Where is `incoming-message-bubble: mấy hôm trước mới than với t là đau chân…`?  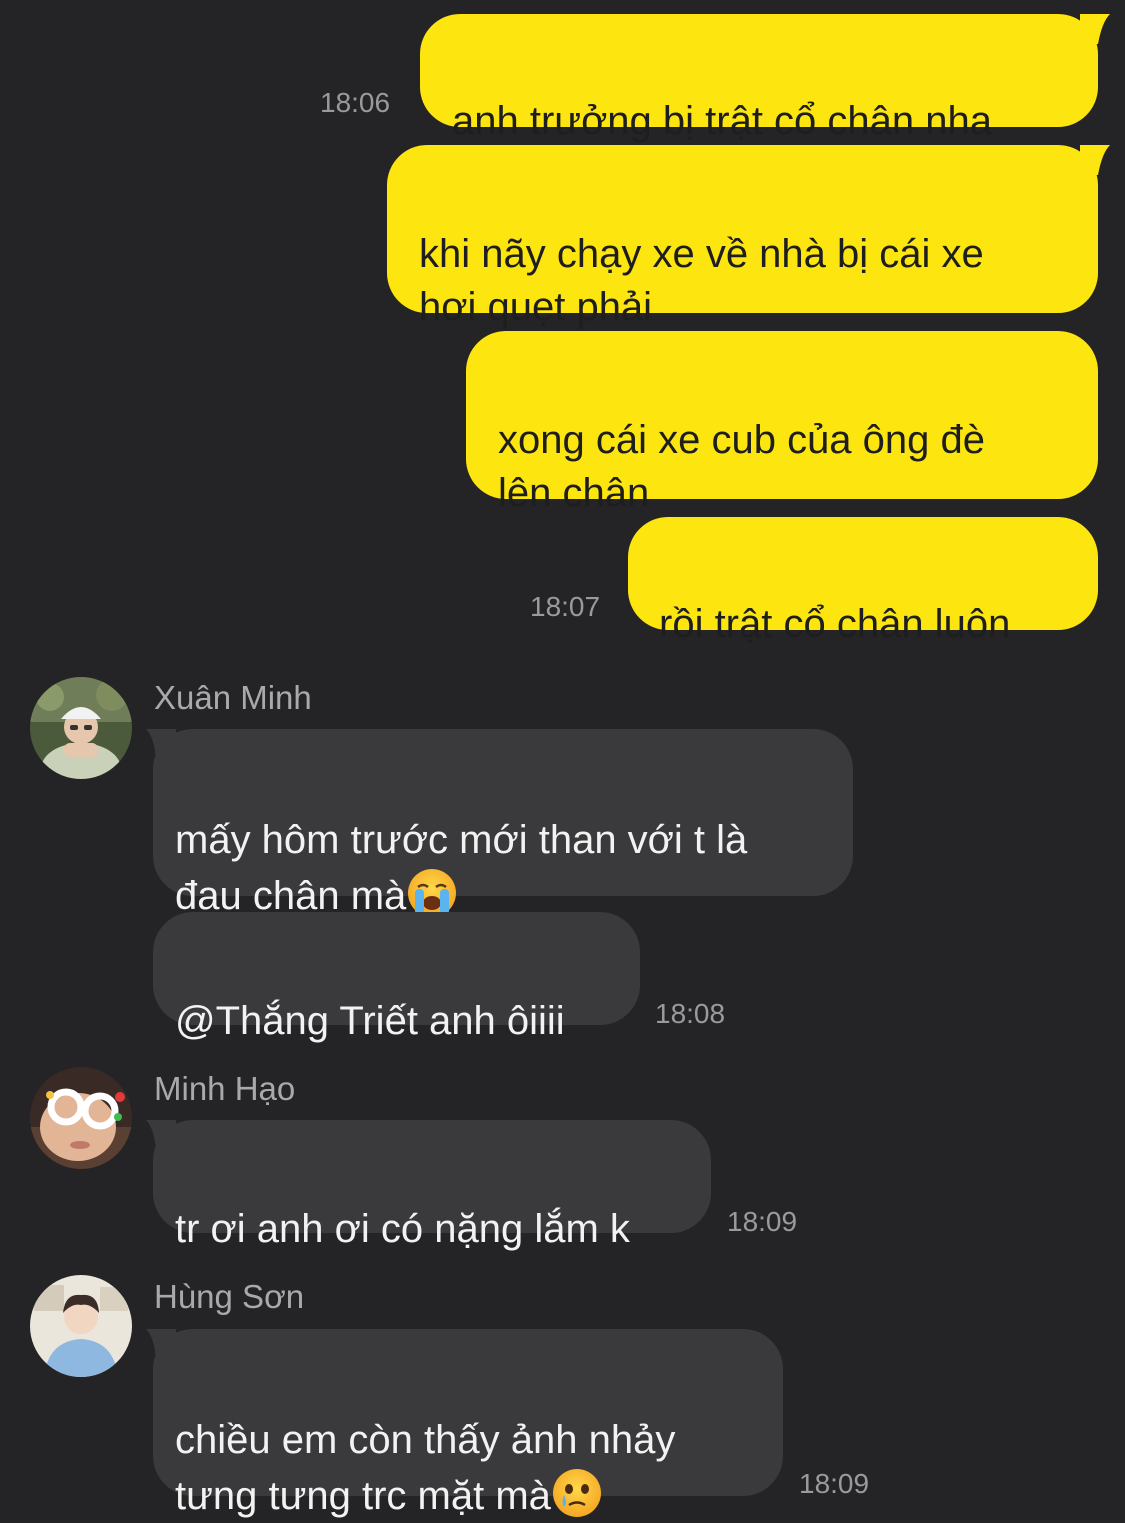
incoming-message-bubble: mấy hôm trước mới than với t là đau chân… is located at coordinates (503, 823).